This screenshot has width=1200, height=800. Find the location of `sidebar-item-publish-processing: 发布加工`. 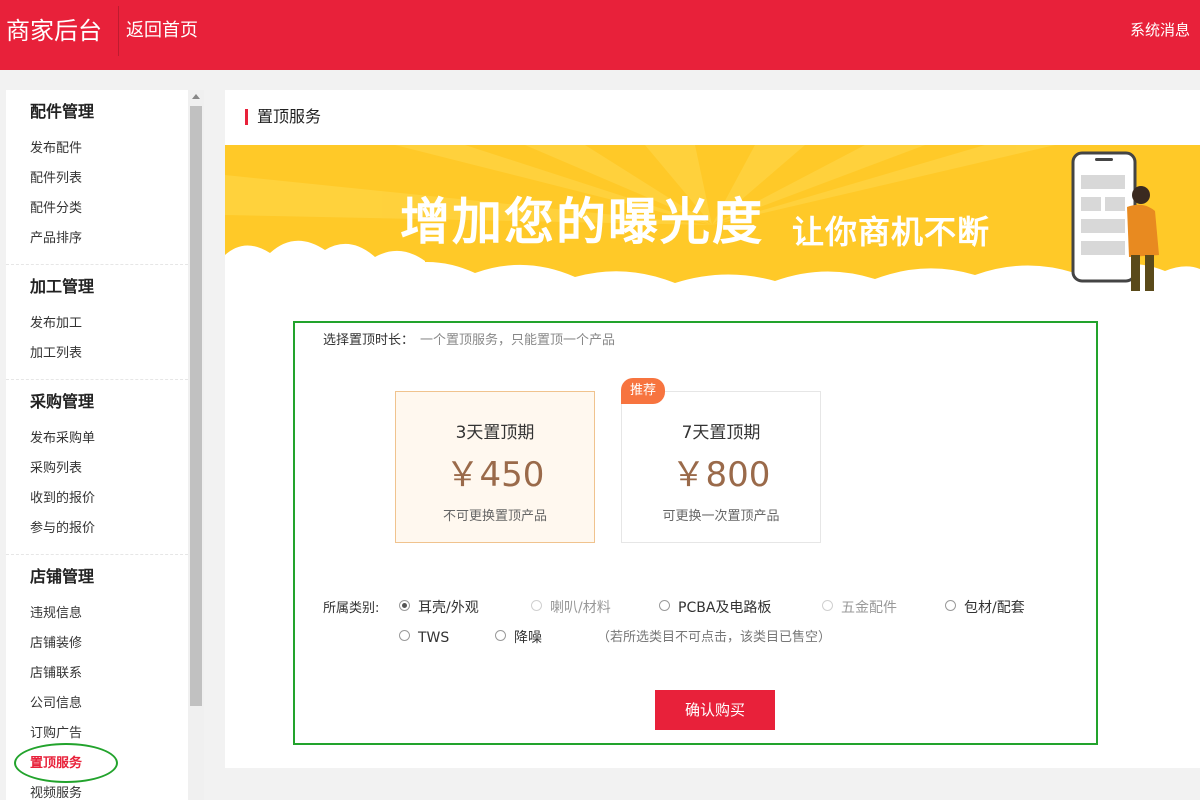

sidebar-item-publish-processing: 发布加工 is located at coordinates (109, 324).